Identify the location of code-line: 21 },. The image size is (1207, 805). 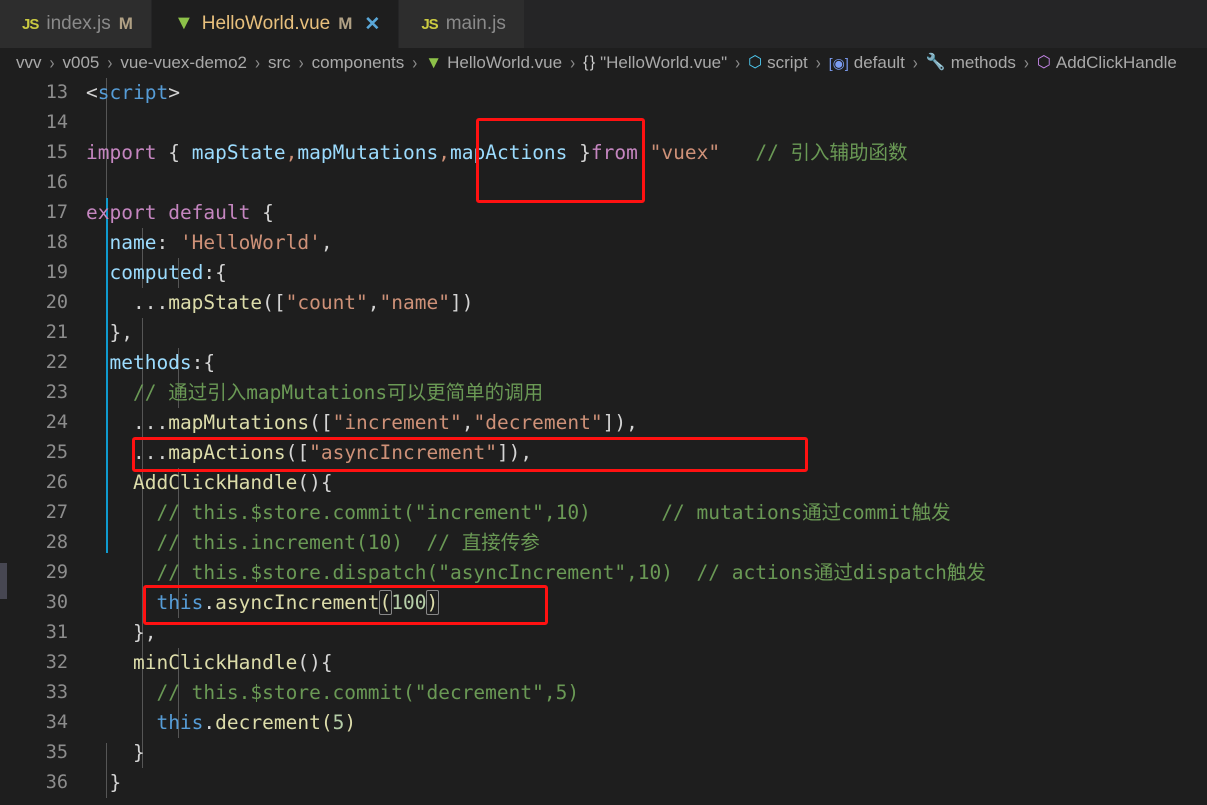
(603, 333).